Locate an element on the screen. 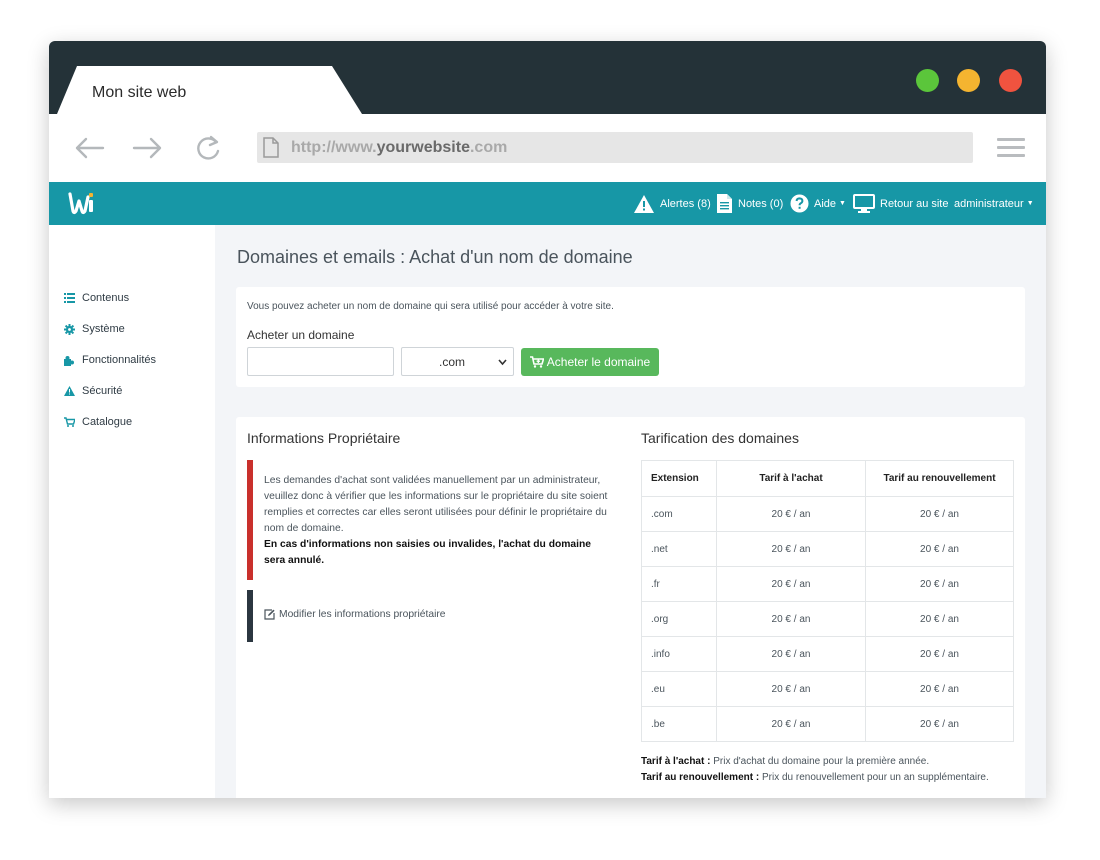 The image size is (1100, 860). sidebar-item-label: Sécurité is located at coordinates (102, 391).